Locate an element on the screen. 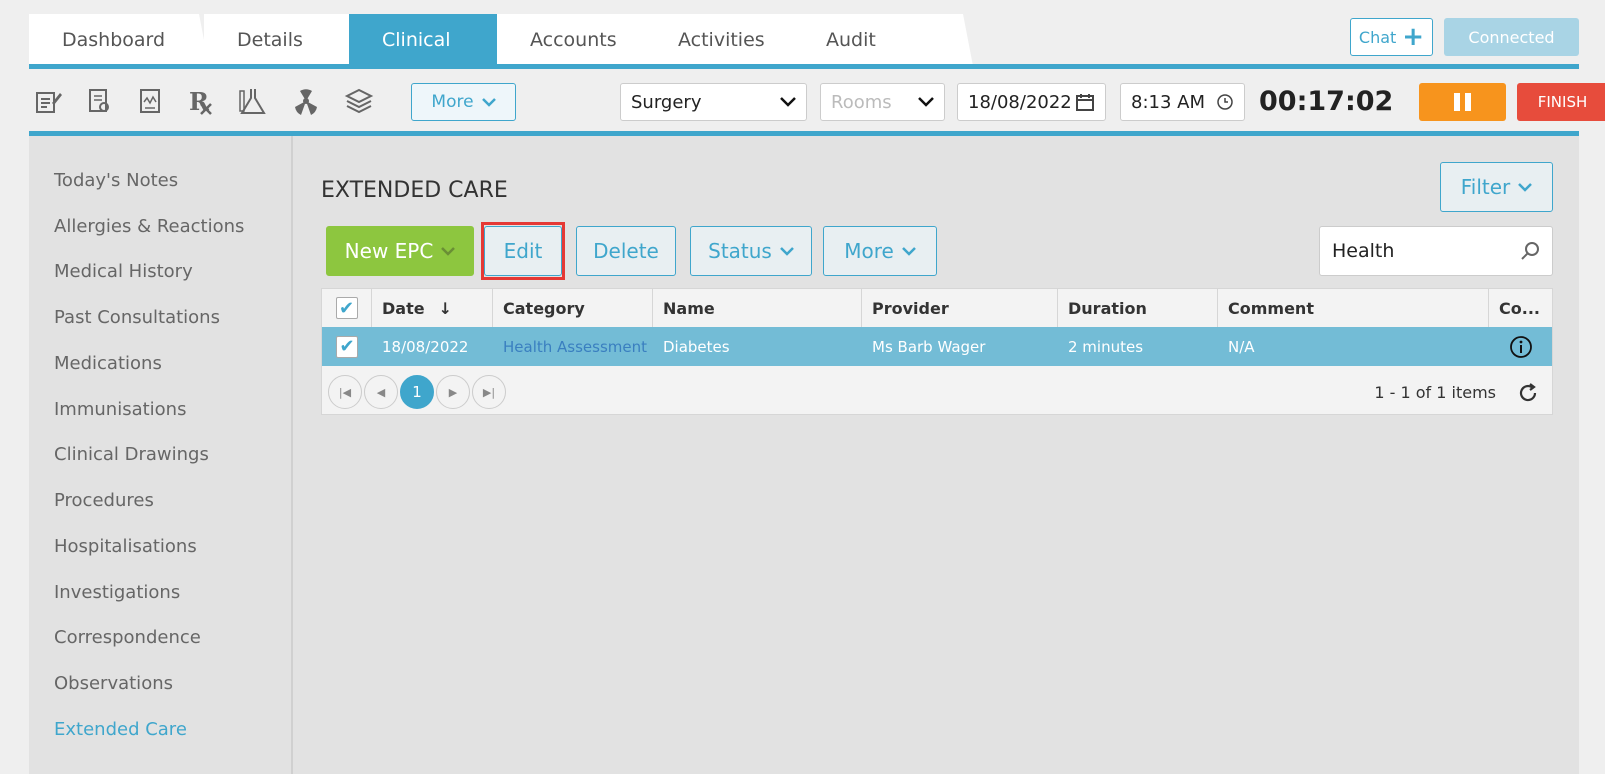 This screenshot has width=1605, height=774. last-page-icon: ▶| is located at coordinates (489, 392).